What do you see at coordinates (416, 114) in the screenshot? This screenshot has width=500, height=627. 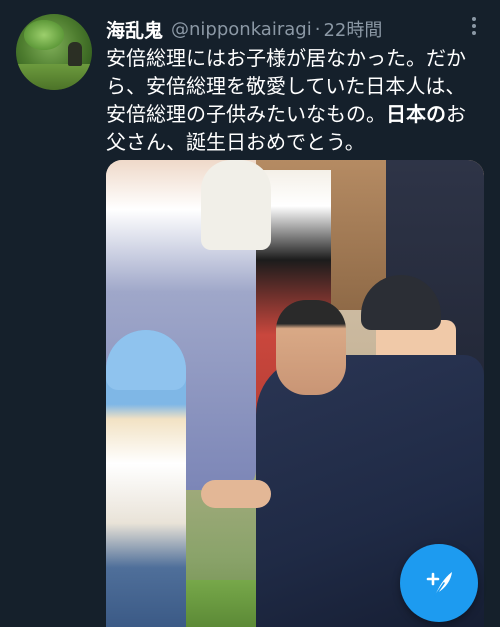 I see `bold-phrase: 日本の` at bounding box center [416, 114].